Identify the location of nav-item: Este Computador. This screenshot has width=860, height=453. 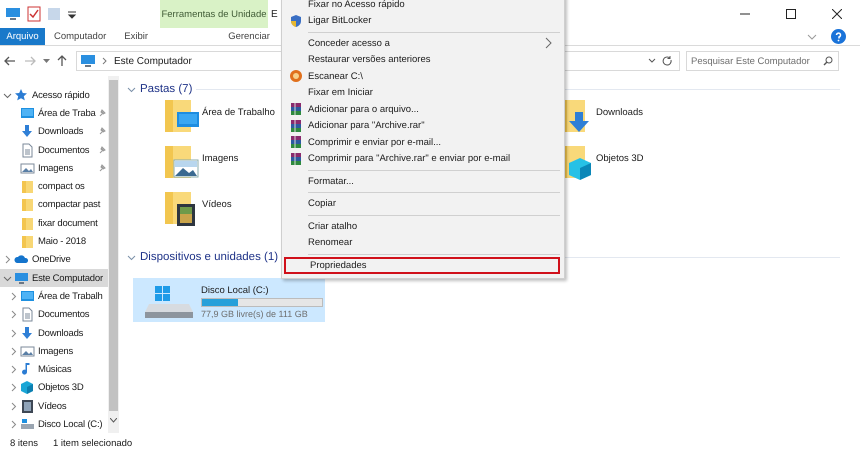
(54, 278).